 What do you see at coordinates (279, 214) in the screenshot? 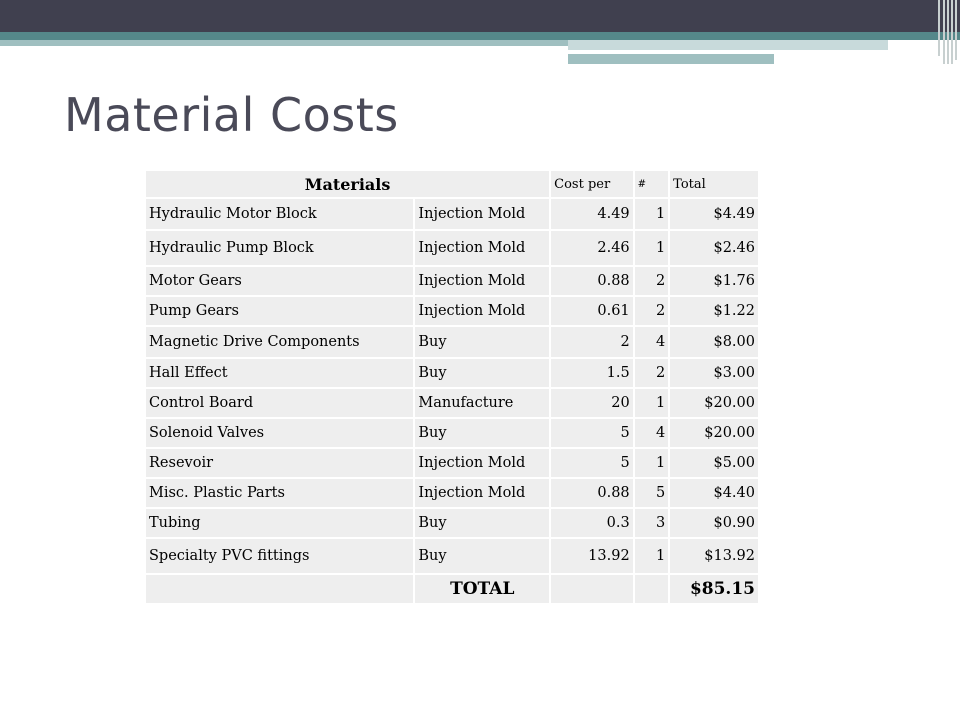
I see `item-name-cell: Hydraulic Motor Block` at bounding box center [279, 214].